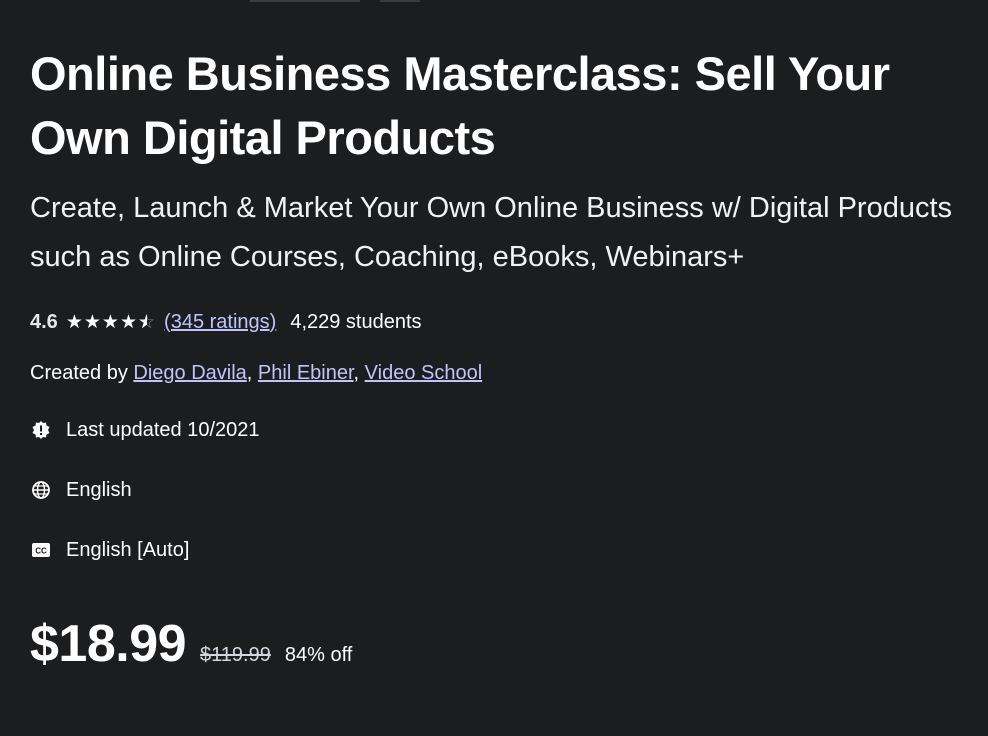 Image resolution: width=988 pixels, height=736 pixels. Describe the element at coordinates (505, 644) in the screenshot. I see `price-row: $18.99 $119.99 84% off` at that location.